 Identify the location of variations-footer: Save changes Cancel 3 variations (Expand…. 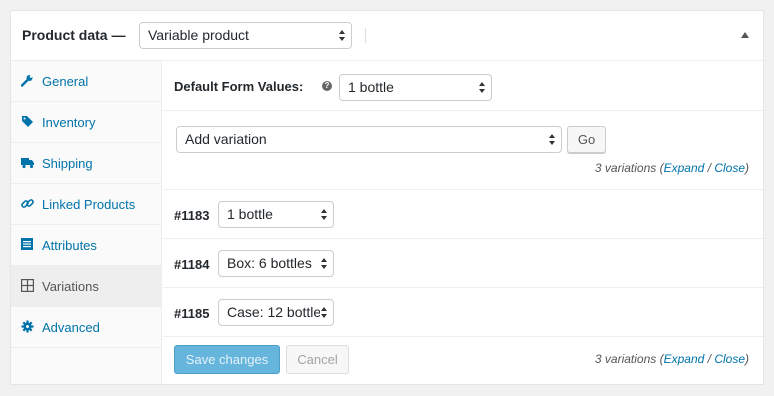
(463, 359).